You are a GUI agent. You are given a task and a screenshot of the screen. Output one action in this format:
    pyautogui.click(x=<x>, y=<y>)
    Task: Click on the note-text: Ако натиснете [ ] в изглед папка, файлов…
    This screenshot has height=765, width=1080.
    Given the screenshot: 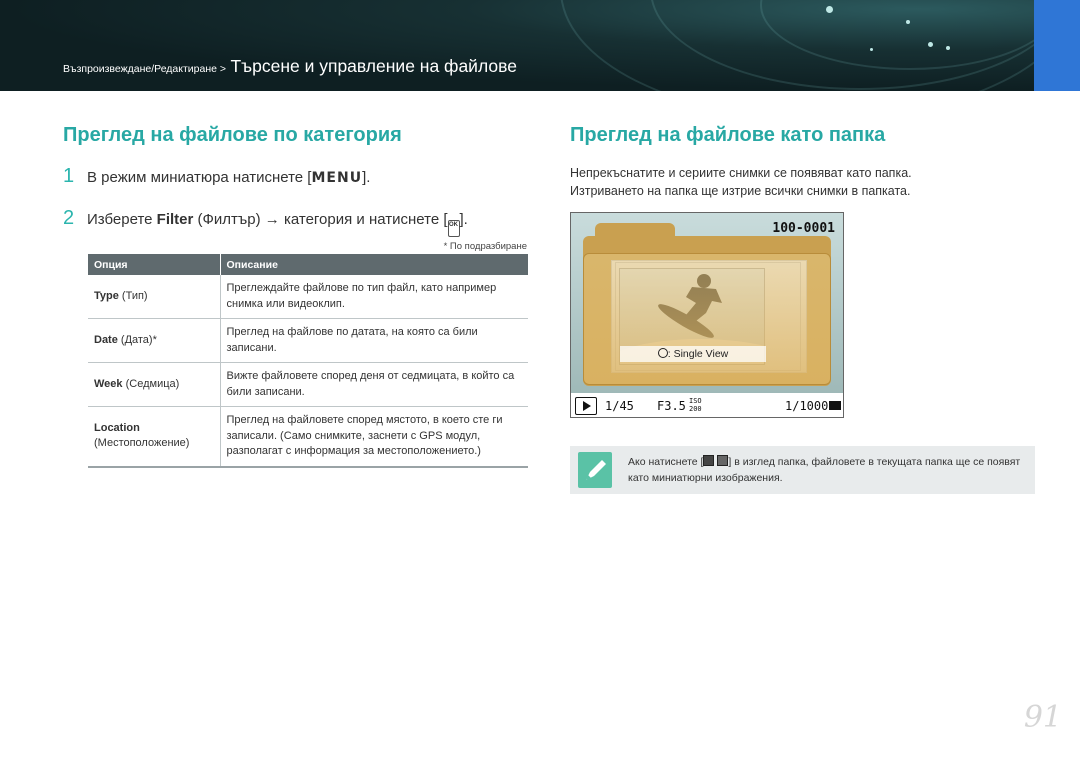 What is the action you would take?
    pyautogui.click(x=828, y=470)
    